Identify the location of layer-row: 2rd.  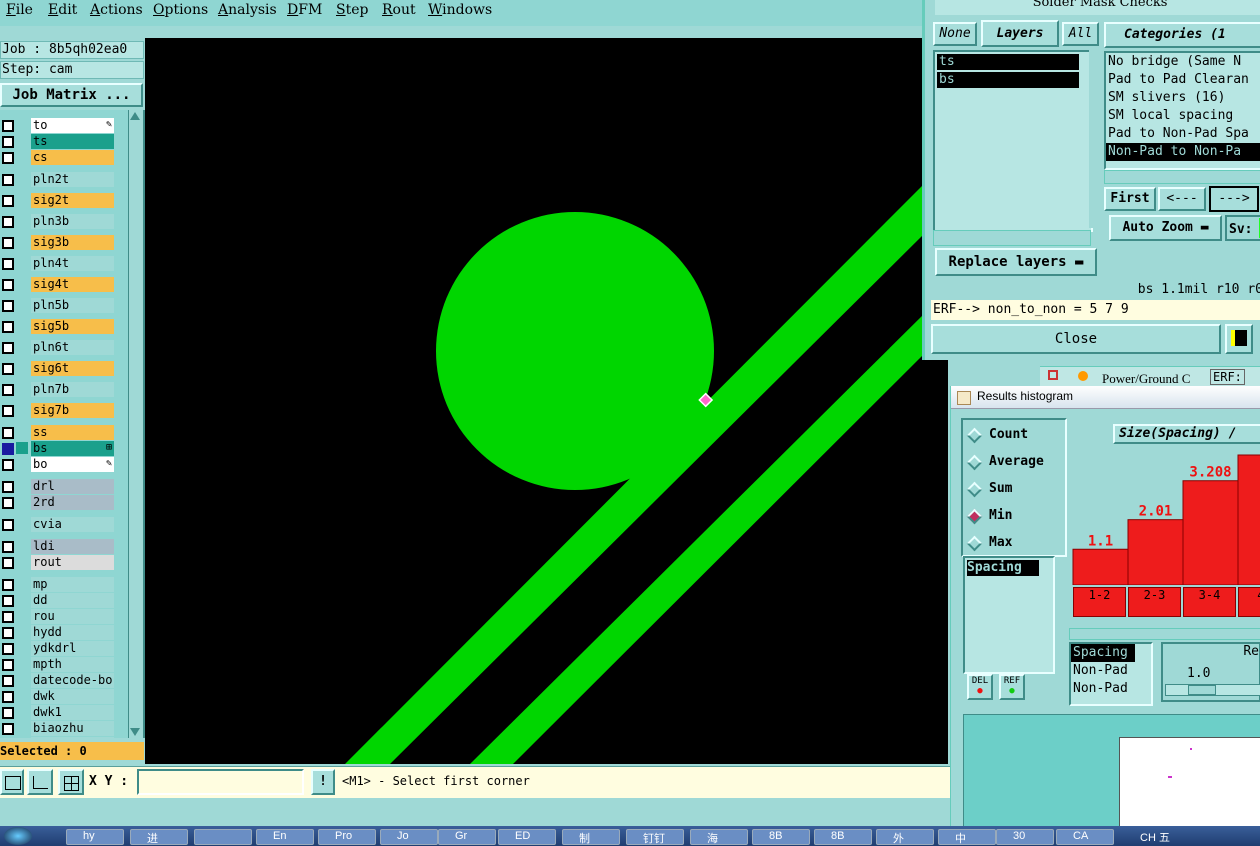
(59, 502).